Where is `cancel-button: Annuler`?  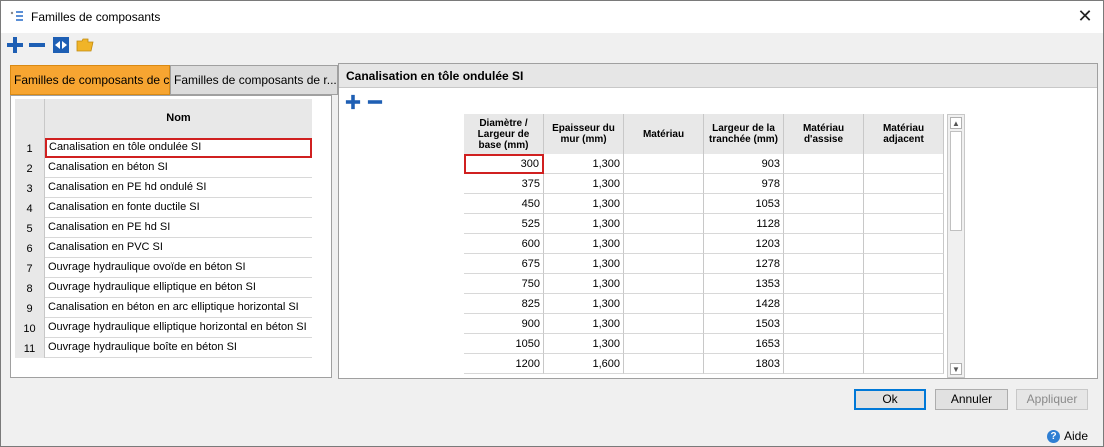 cancel-button: Annuler is located at coordinates (971, 399).